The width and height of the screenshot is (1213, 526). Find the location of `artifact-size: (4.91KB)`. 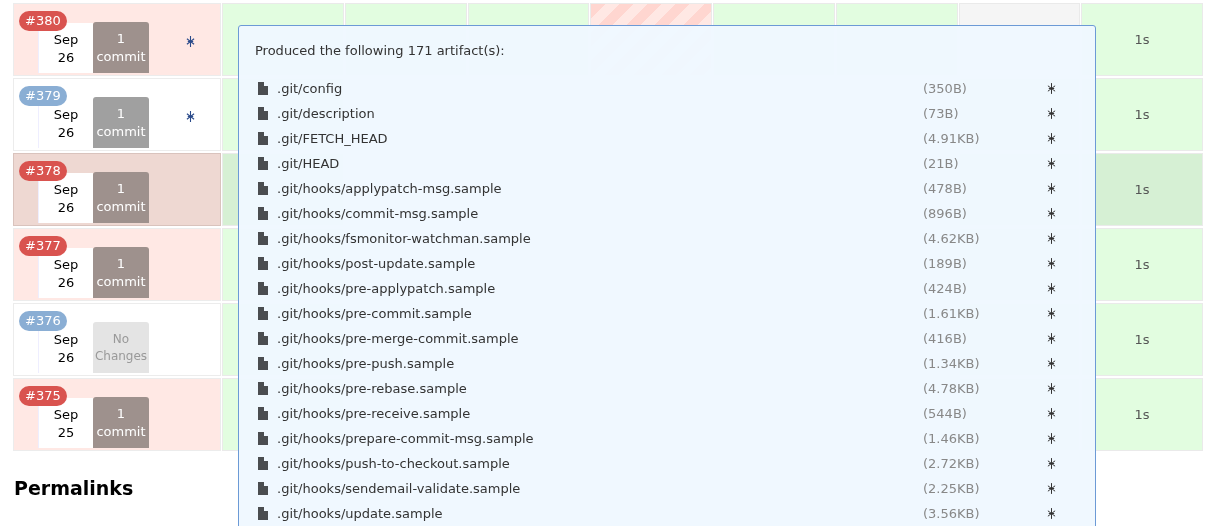

artifact-size: (4.91KB) is located at coordinates (952, 138).